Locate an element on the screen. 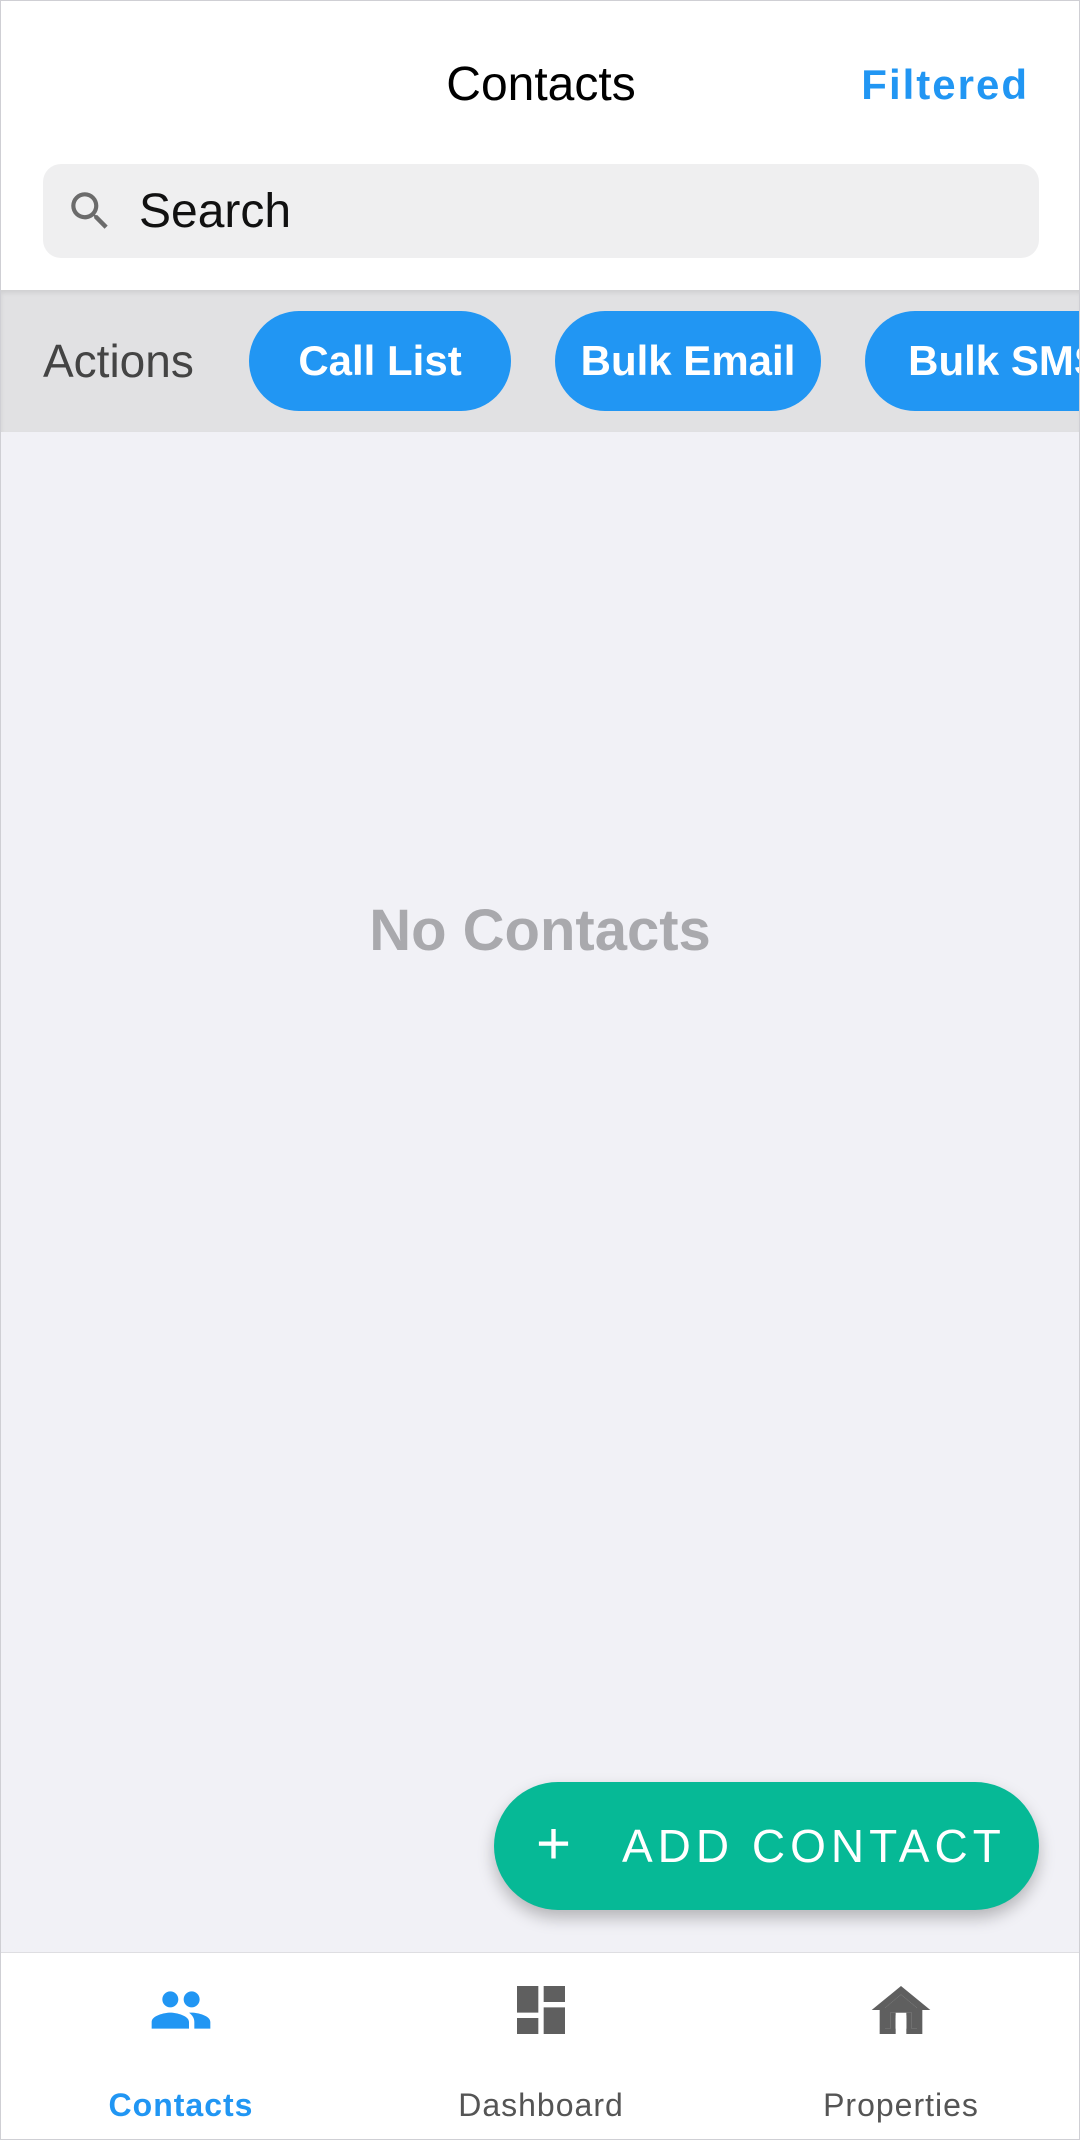 Image resolution: width=1080 pixels, height=2140 pixels. nav-item-contacts: Contacts is located at coordinates (181, 2046).